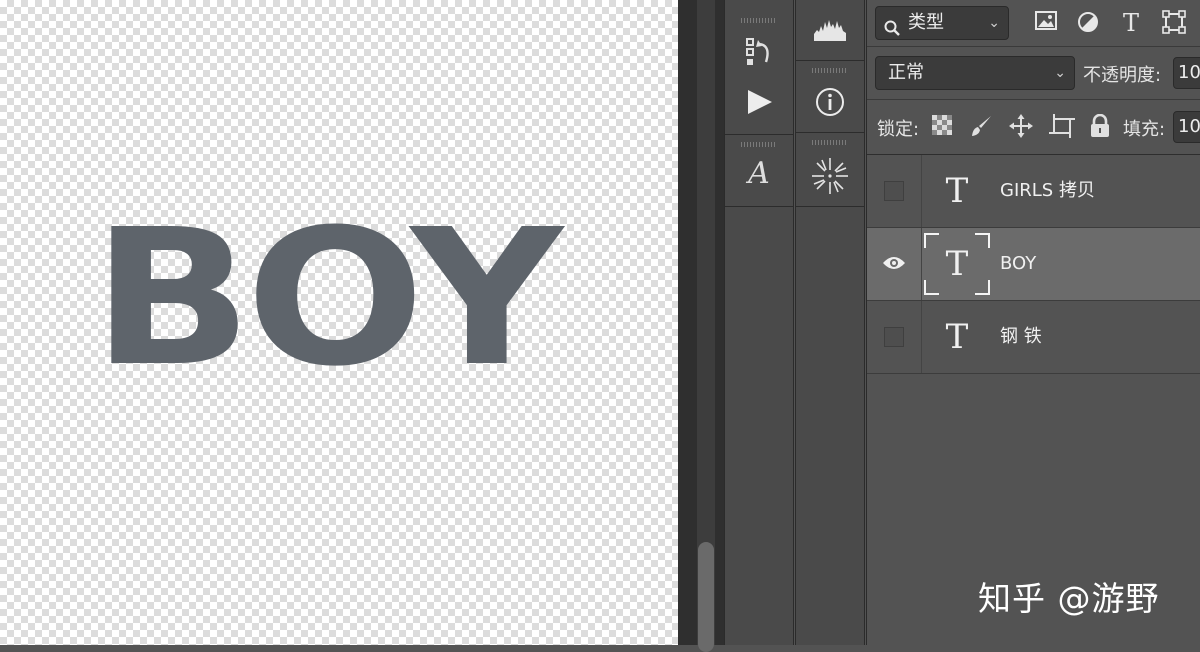 The image size is (1200, 652). Describe the element at coordinates (1122, 75) in the screenshot. I see `opacity-label: 不透明度:` at that location.